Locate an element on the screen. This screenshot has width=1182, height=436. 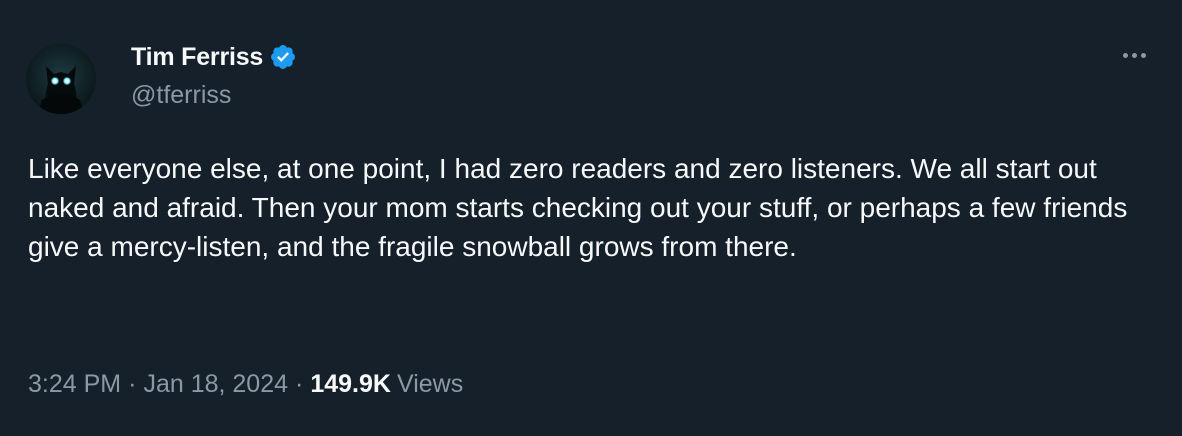
author-display-name: Tim Ferriss is located at coordinates (197, 57).